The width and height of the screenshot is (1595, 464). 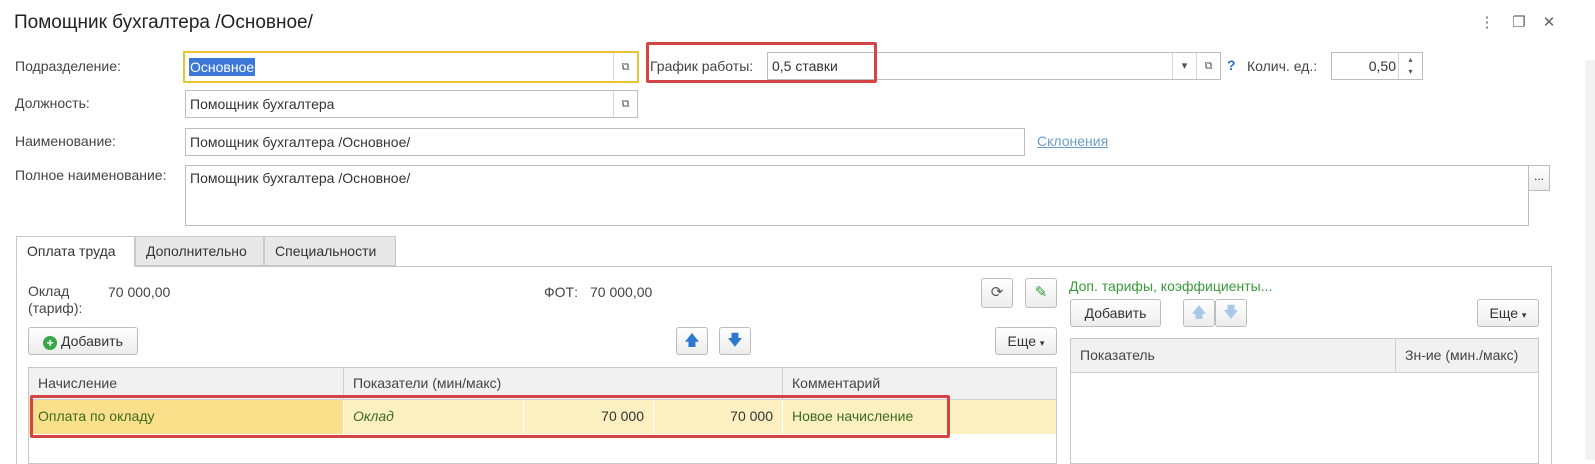 What do you see at coordinates (300, 142) in the screenshot?
I see `name-value: Помощник бухгалтера /Основное/` at bounding box center [300, 142].